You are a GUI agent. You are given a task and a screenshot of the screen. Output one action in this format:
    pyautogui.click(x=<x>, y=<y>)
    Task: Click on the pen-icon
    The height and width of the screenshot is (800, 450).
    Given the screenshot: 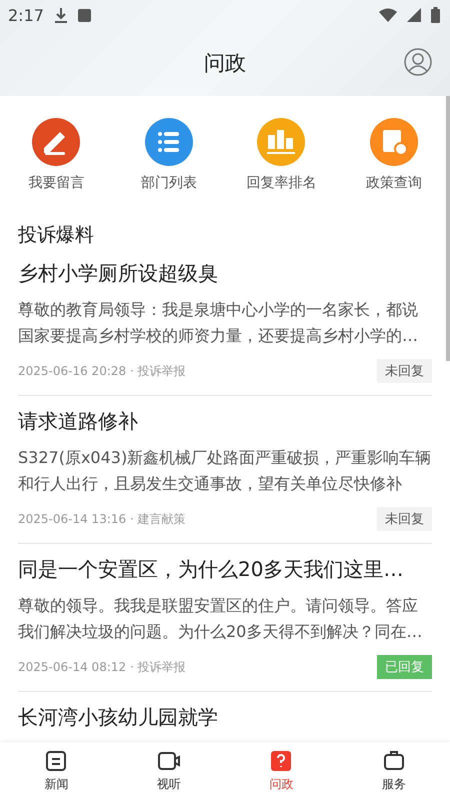 What is the action you would take?
    pyautogui.click(x=56, y=142)
    